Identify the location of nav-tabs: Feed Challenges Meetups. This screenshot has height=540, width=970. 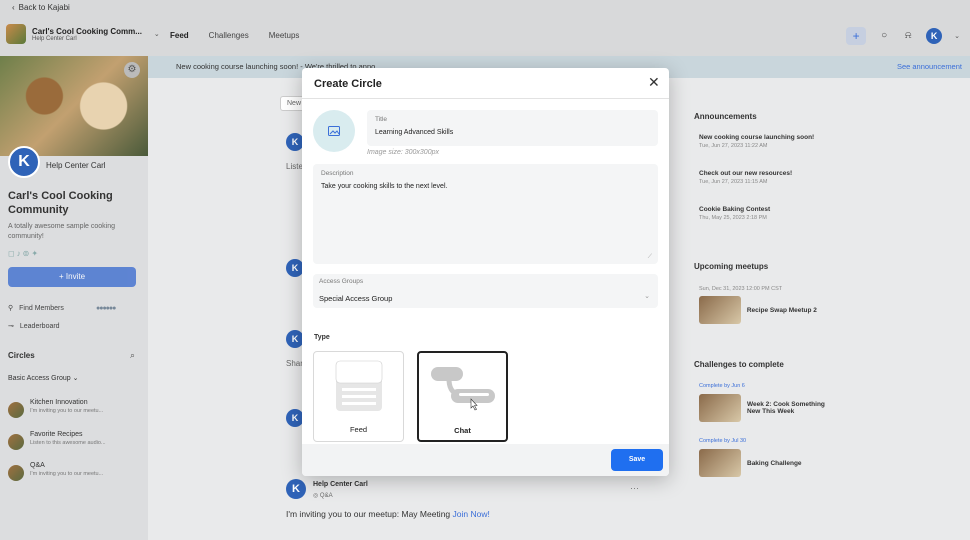
(234, 35).